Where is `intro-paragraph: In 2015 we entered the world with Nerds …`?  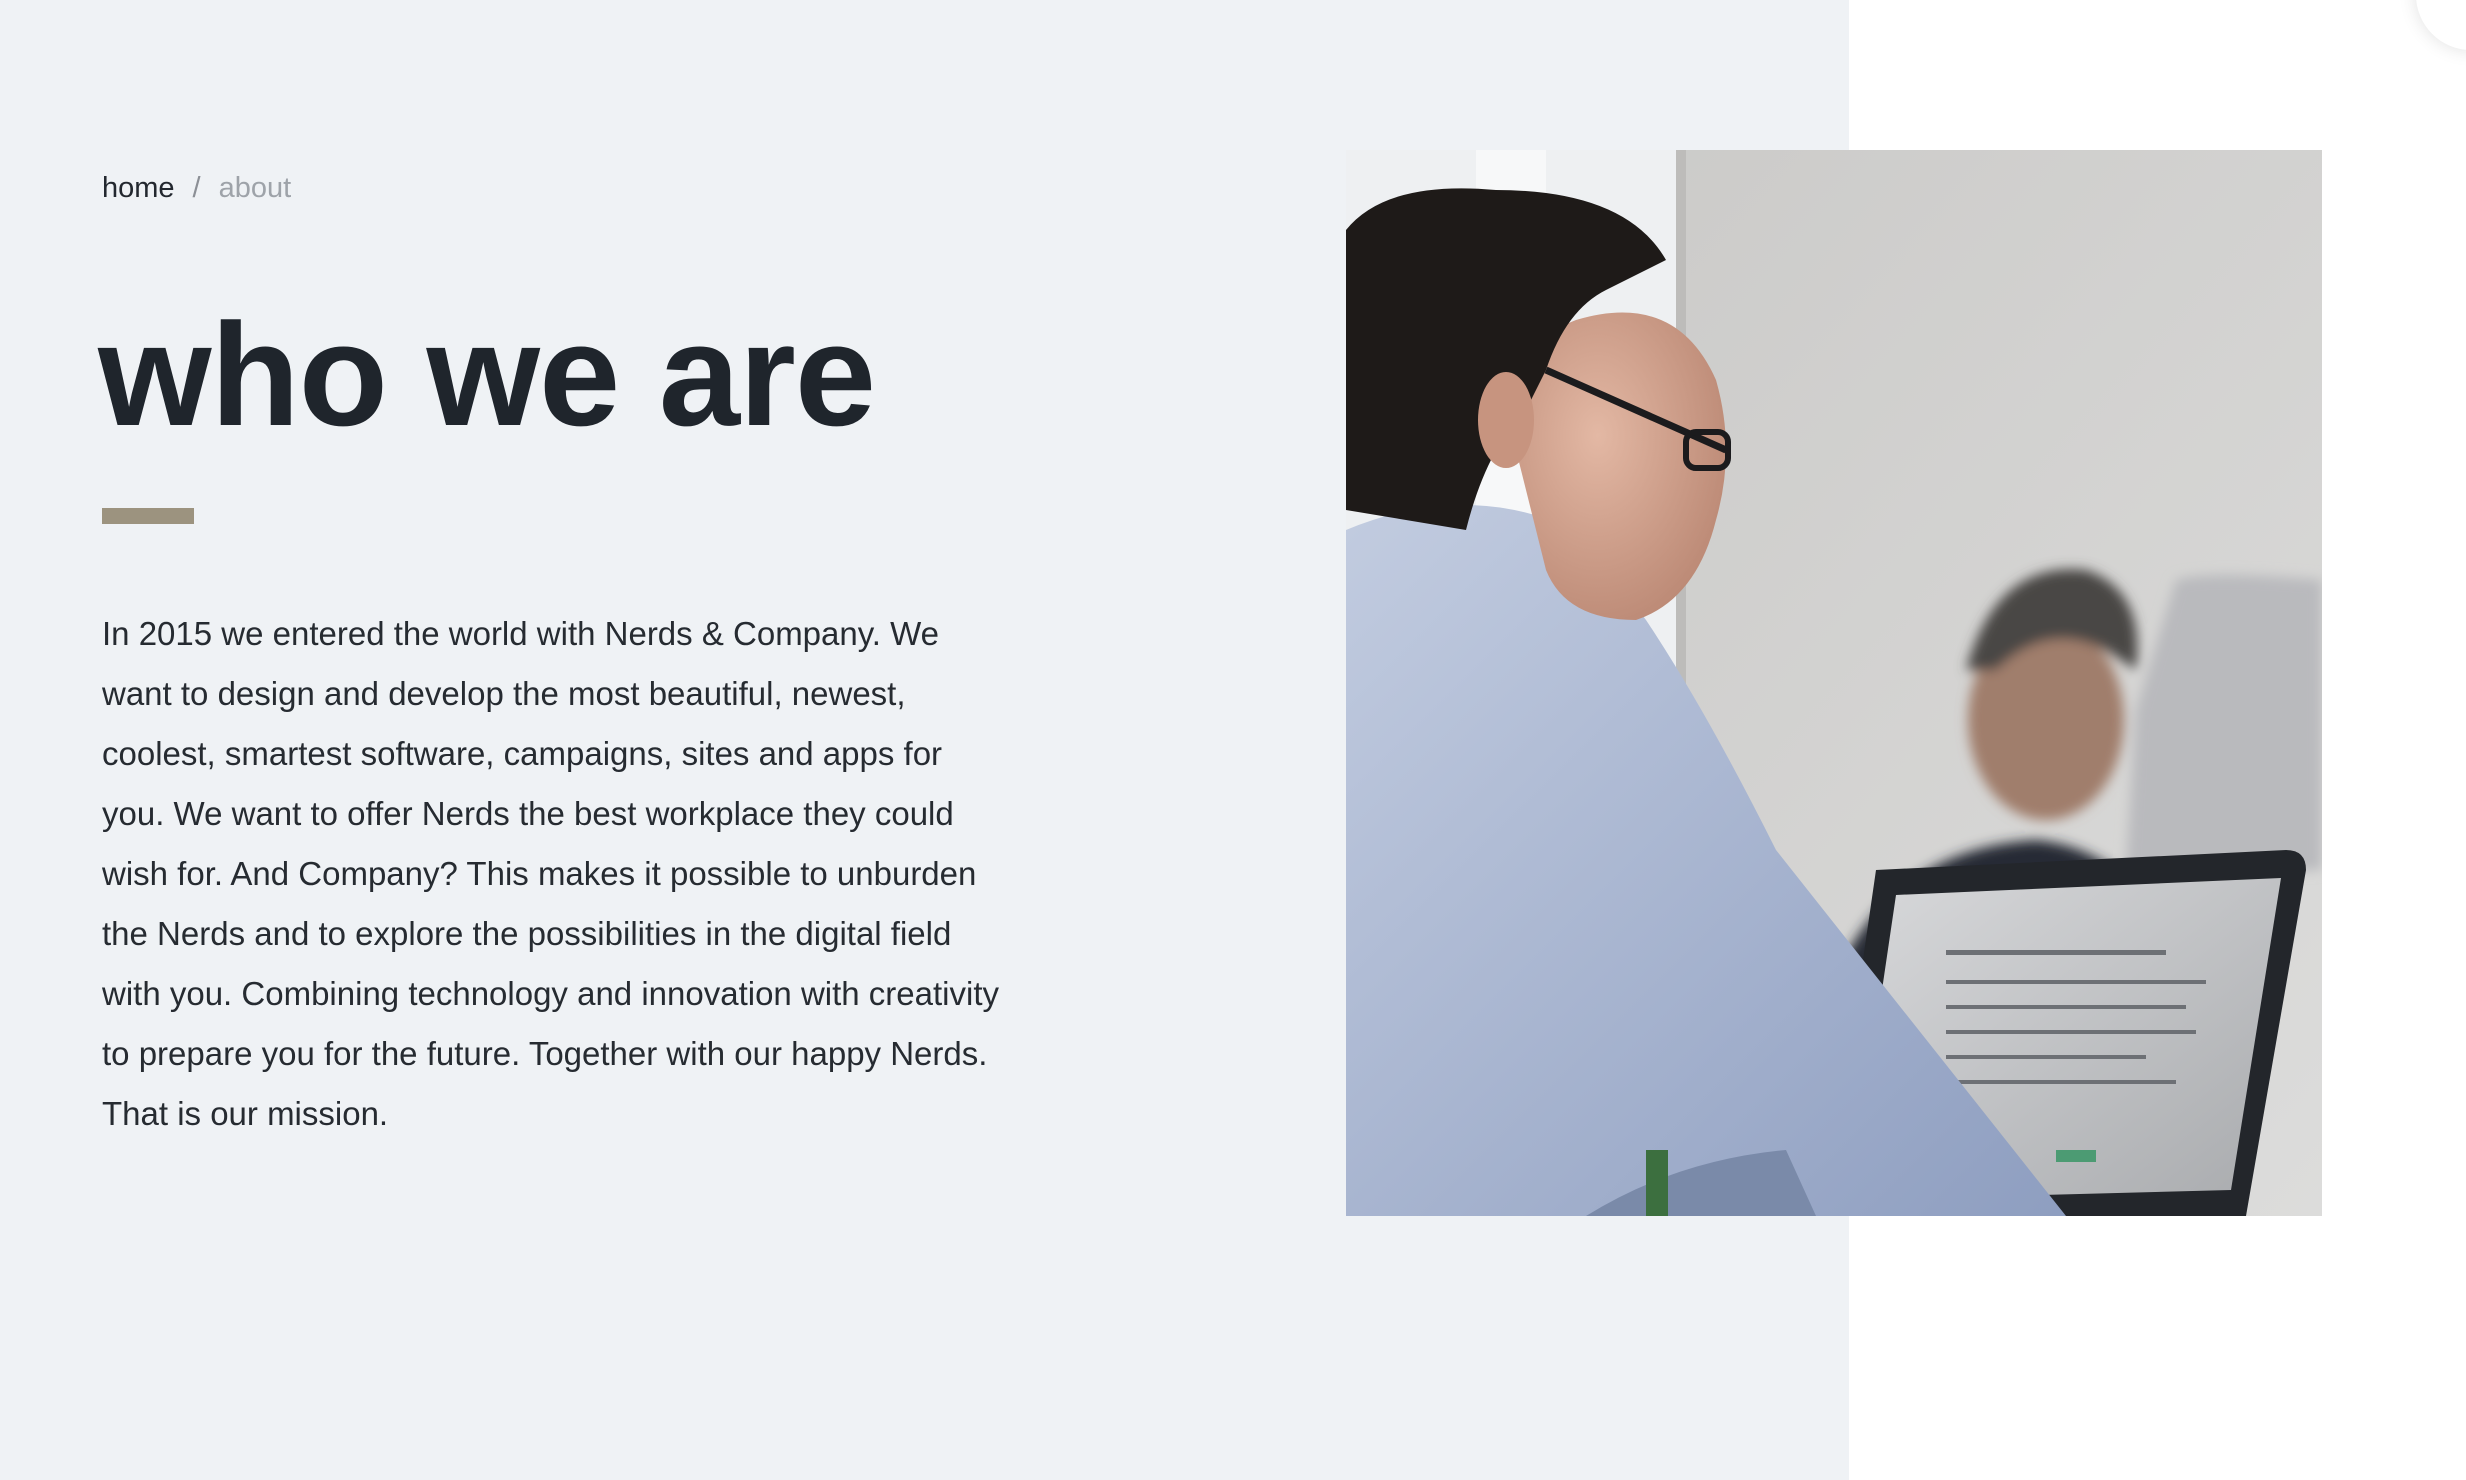 intro-paragraph: In 2015 we entered the world with Nerds … is located at coordinates (550, 873).